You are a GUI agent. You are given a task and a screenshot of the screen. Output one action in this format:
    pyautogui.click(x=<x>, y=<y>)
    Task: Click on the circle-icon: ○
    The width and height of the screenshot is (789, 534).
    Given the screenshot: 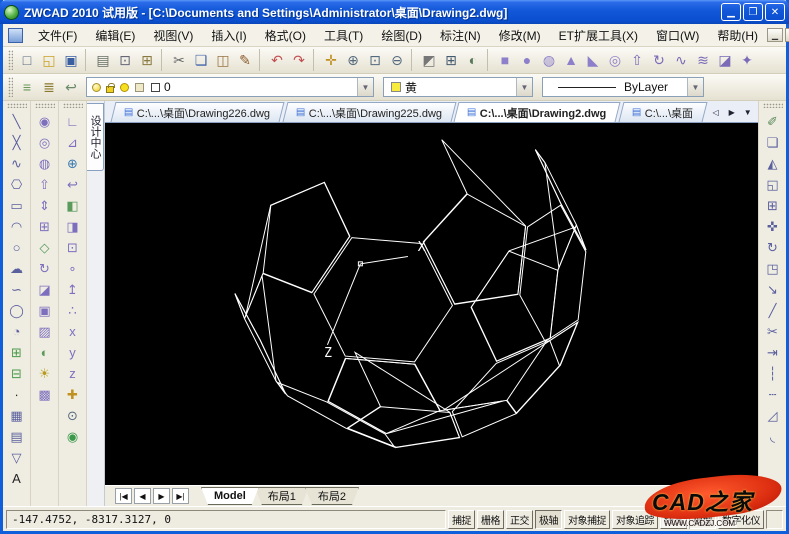 What is the action you would take?
    pyautogui.click(x=17, y=247)
    